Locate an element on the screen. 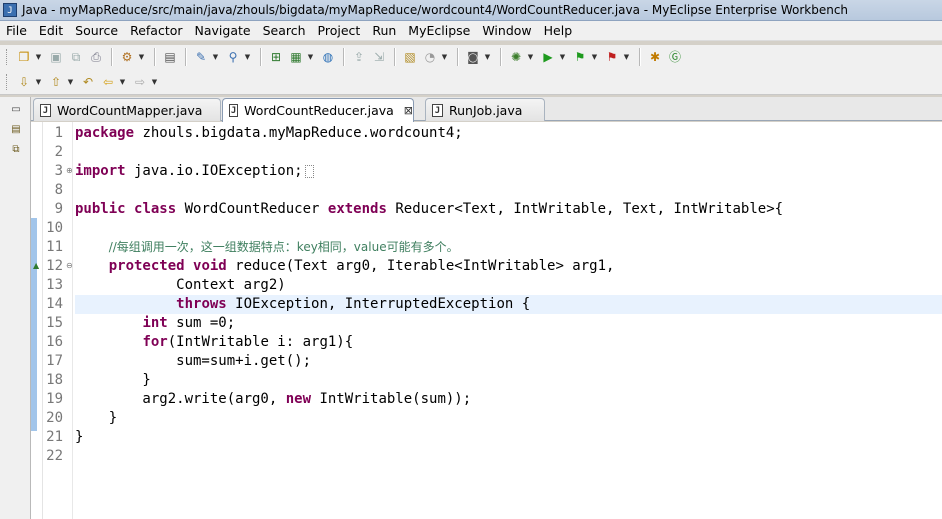 The height and width of the screenshot is (519, 942). run-external-icon: ⚑ is located at coordinates (580, 57).